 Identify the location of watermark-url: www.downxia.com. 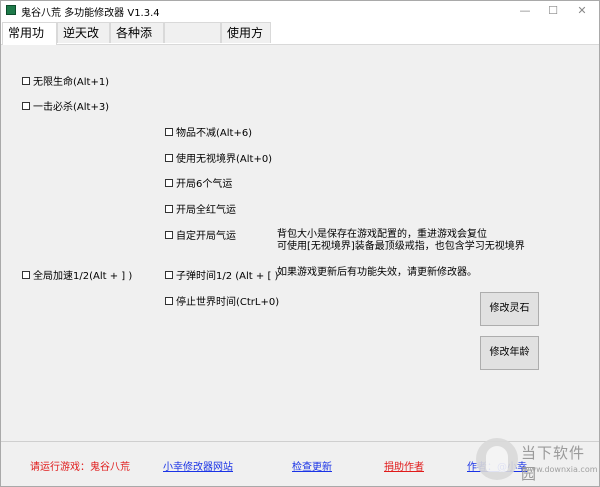
(560, 469).